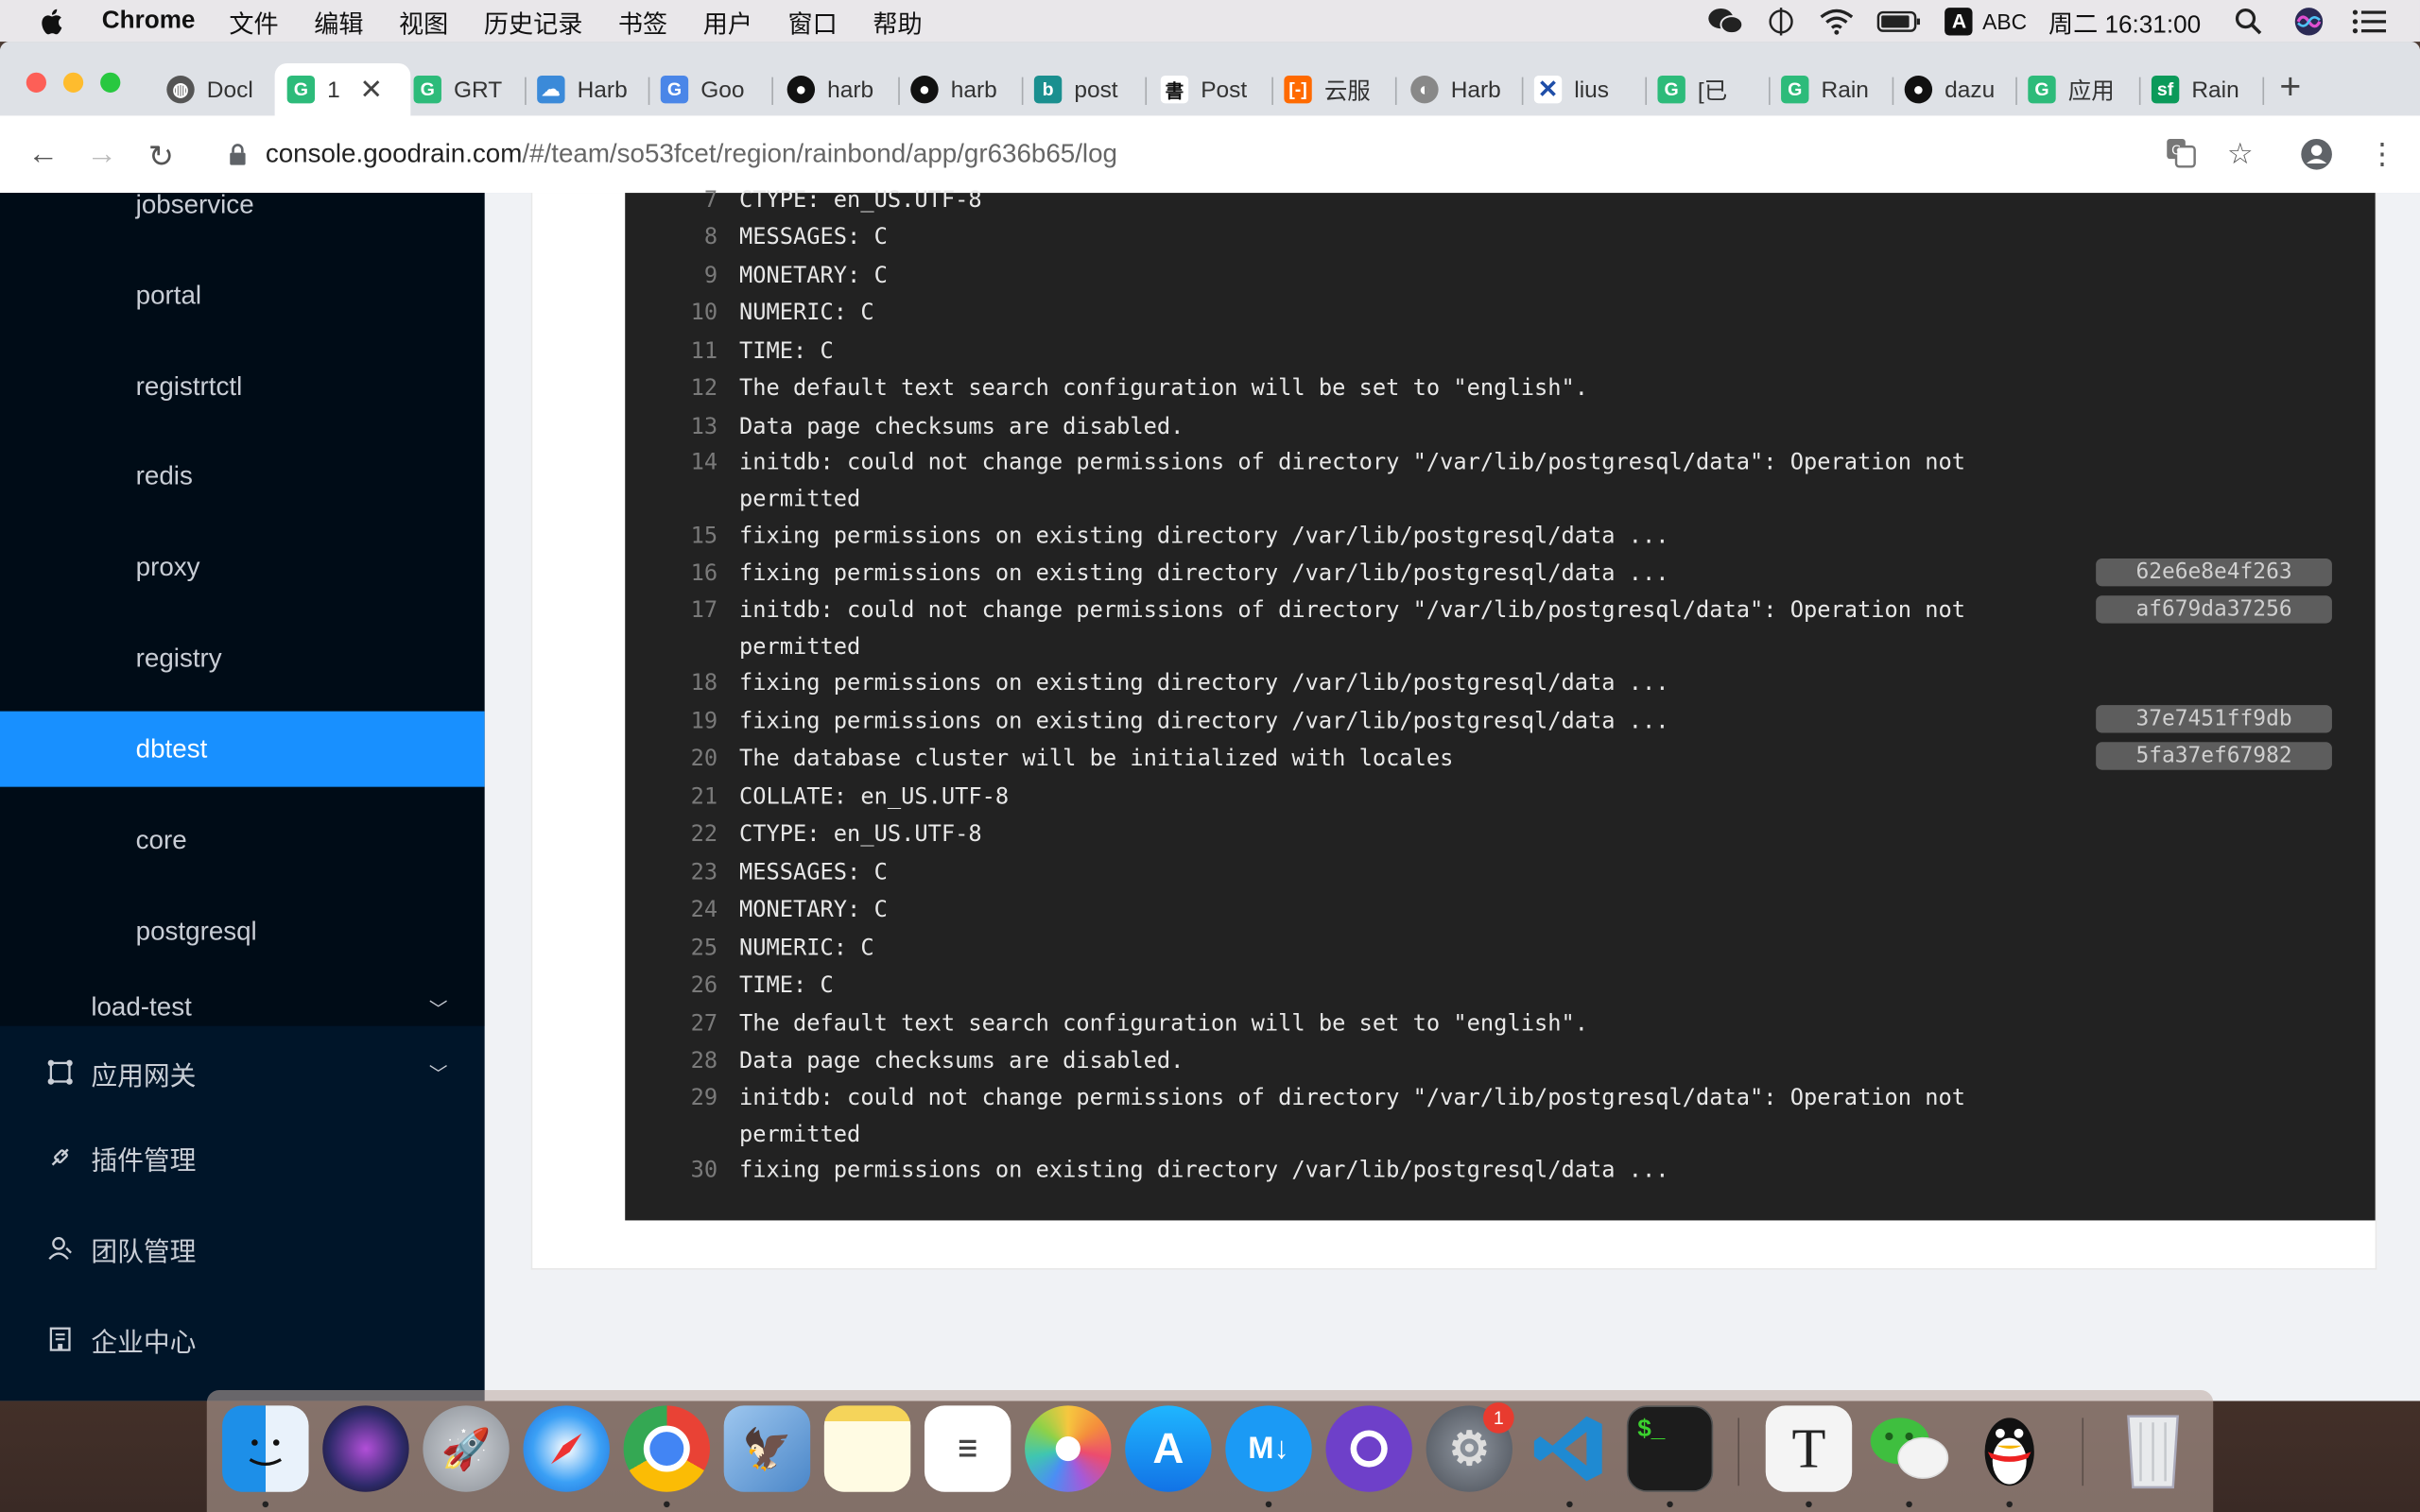 The width and height of the screenshot is (2420, 1512). I want to click on apple-logo-icon, so click(52, 21).